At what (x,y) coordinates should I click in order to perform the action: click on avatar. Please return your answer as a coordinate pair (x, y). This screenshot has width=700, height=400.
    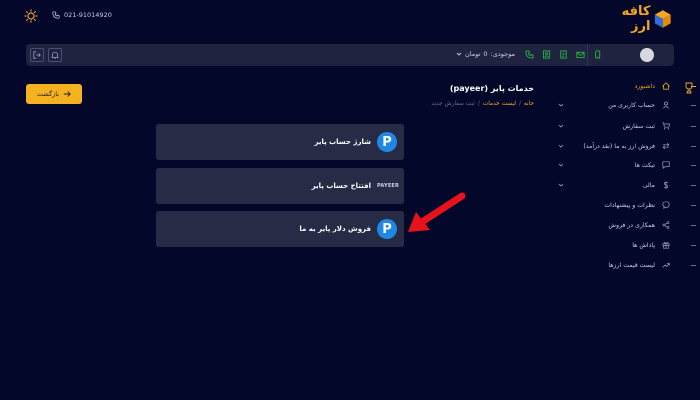
    Looking at the image, I should click on (647, 55).